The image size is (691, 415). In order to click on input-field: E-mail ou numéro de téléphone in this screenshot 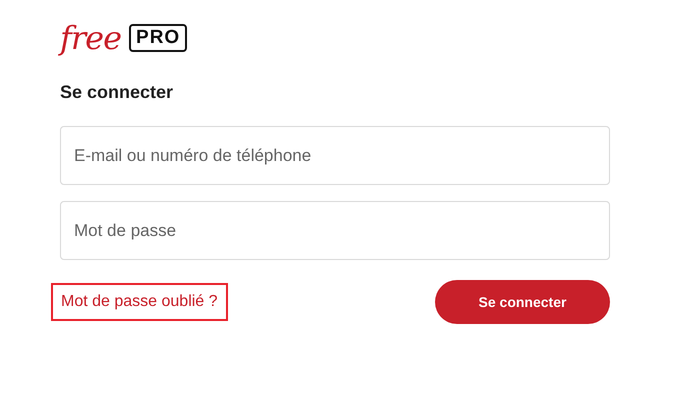, I will do `click(335, 155)`.